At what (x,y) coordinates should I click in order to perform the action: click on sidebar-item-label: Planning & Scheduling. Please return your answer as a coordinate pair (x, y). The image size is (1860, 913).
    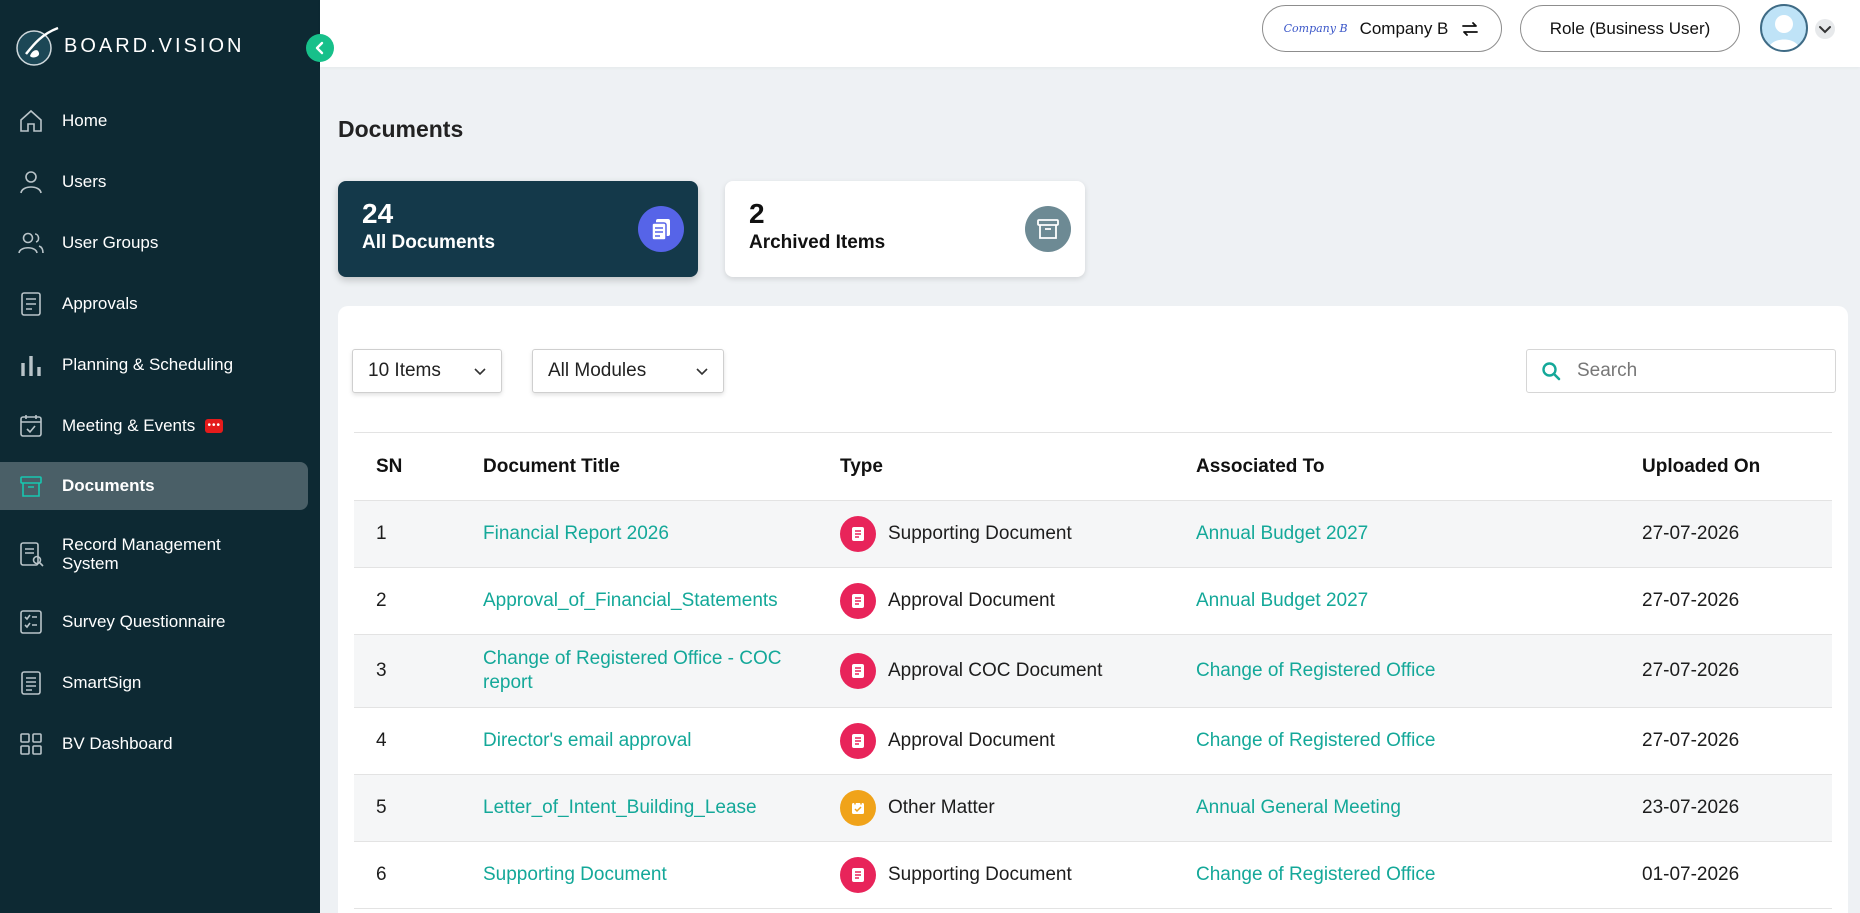
    Looking at the image, I should click on (148, 364).